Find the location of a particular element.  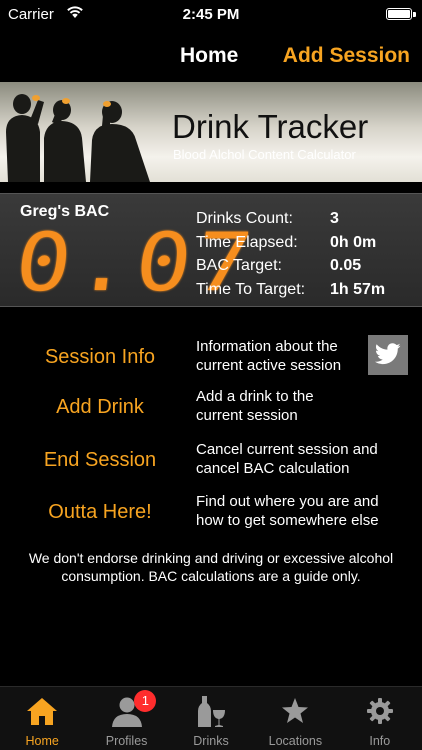

tab-label: Profiles is located at coordinates (126, 741).